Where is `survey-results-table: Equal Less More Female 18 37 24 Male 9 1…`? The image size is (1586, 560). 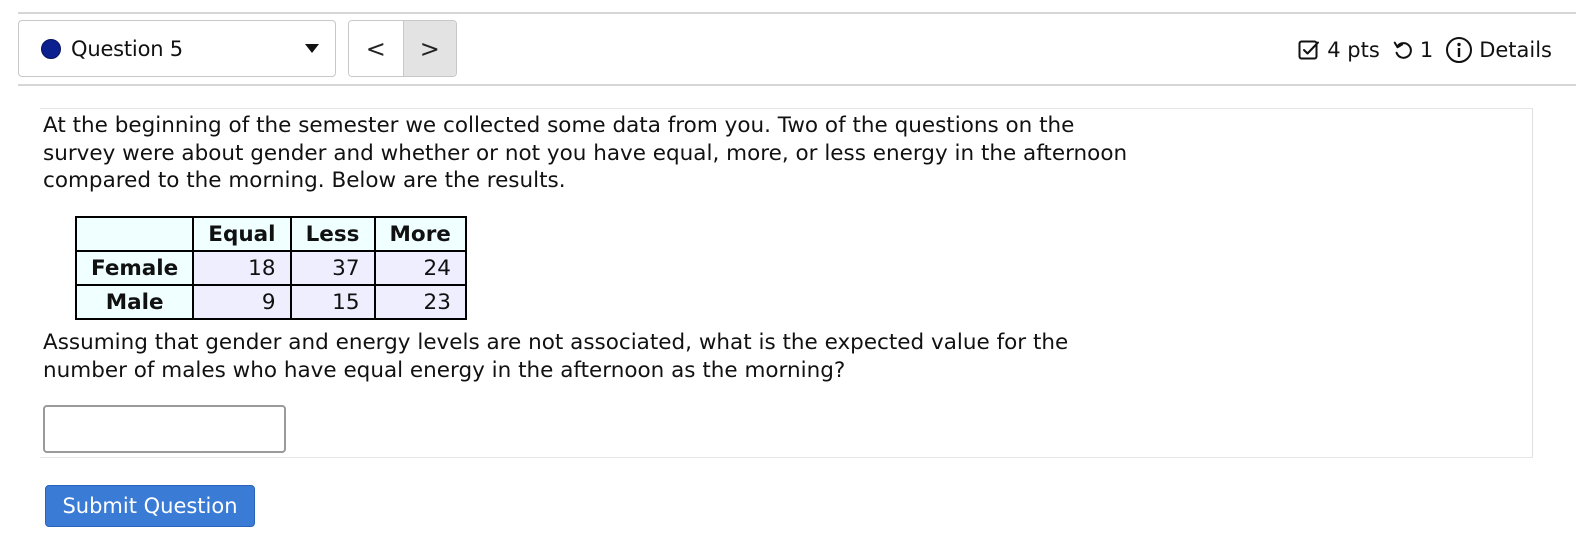 survey-results-table: Equal Less More Female 18 37 24 Male 9 1… is located at coordinates (270, 268).